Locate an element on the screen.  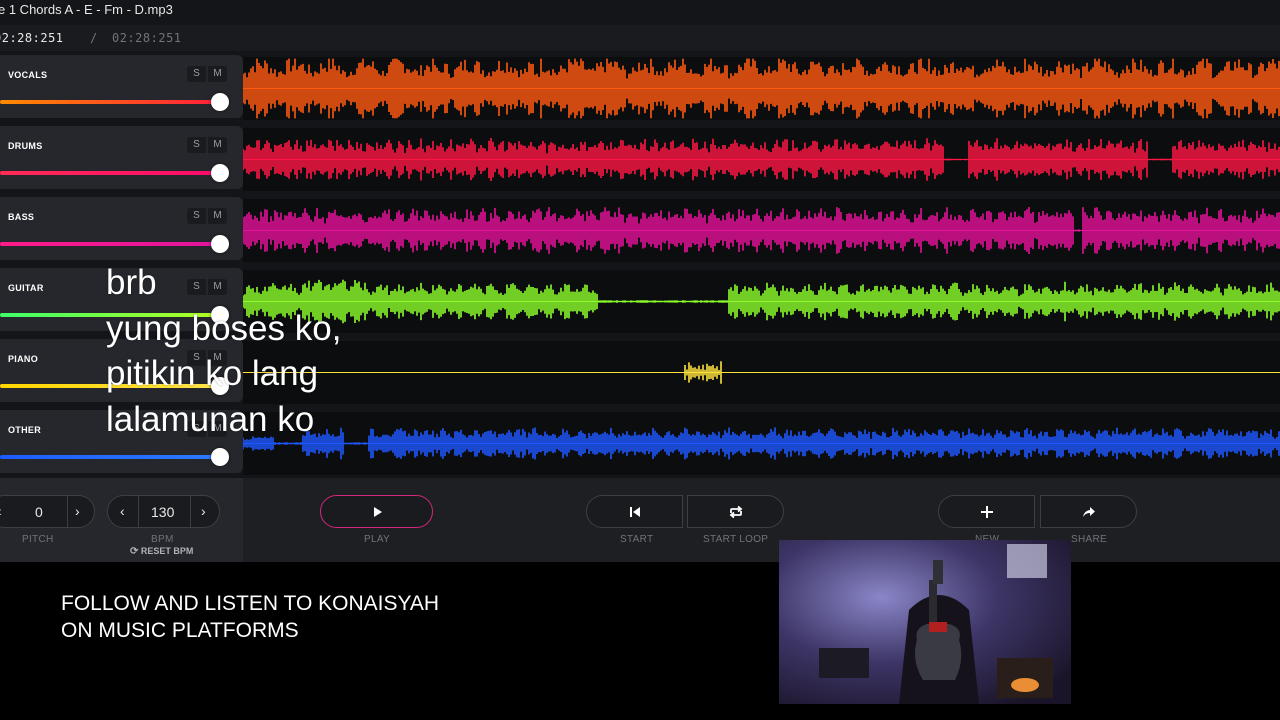
waveform-vocals is located at coordinates (761, 88).